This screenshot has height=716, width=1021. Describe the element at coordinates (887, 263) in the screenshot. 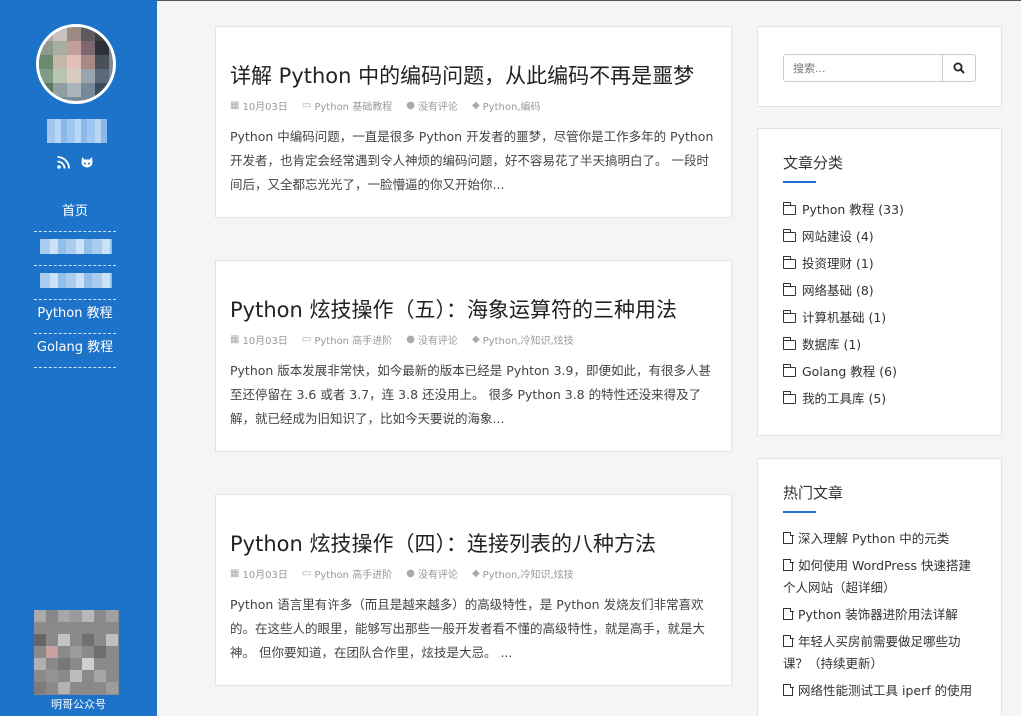

I see `category-item: 投资理财 (1)` at that location.